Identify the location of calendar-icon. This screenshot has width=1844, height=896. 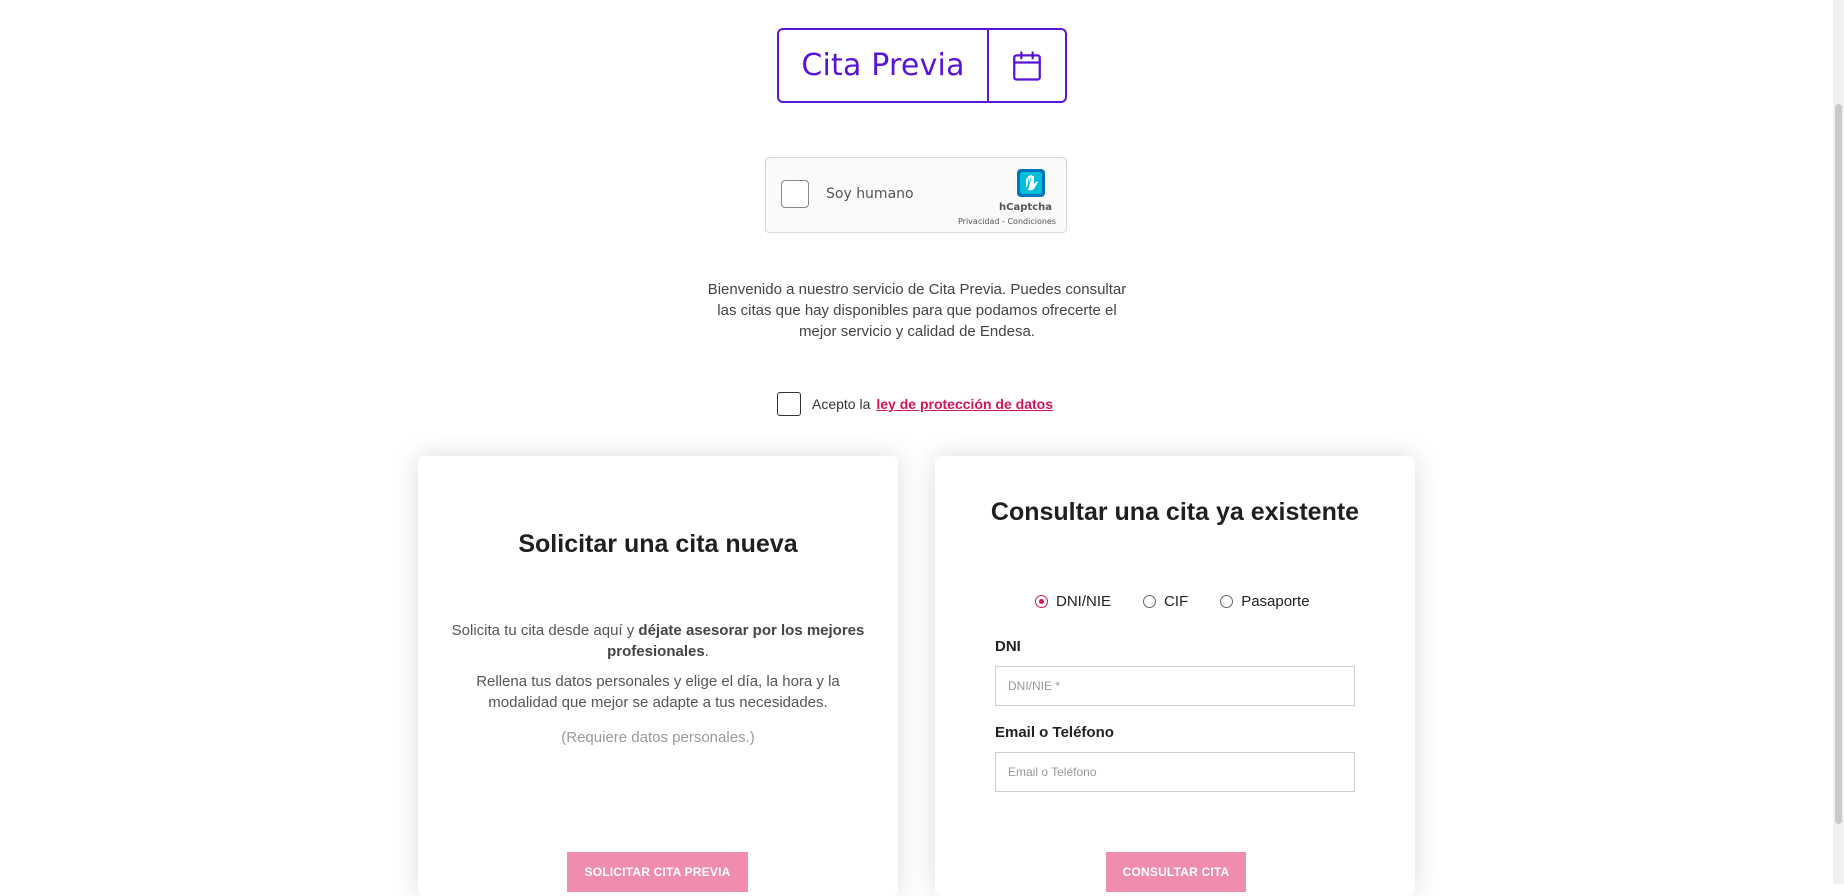
(1027, 65).